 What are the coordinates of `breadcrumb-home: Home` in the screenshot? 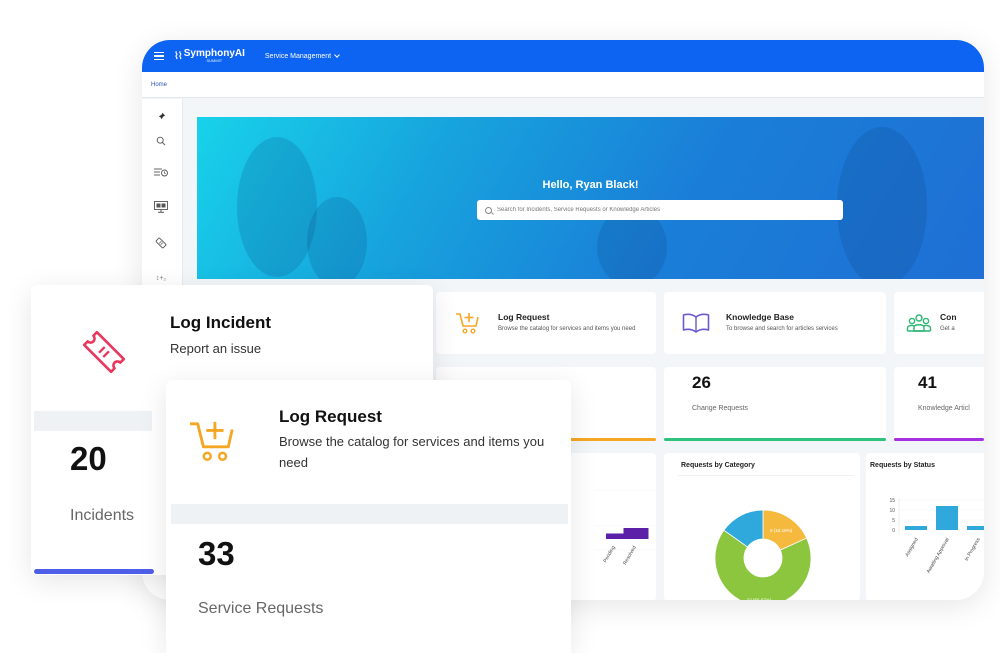 It's located at (159, 85).